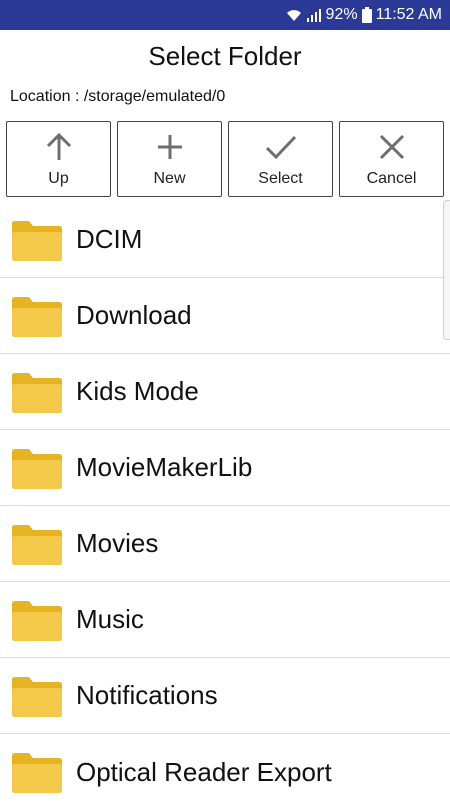 The image size is (450, 810). What do you see at coordinates (147, 695) in the screenshot?
I see `folder-name: Notifications` at bounding box center [147, 695].